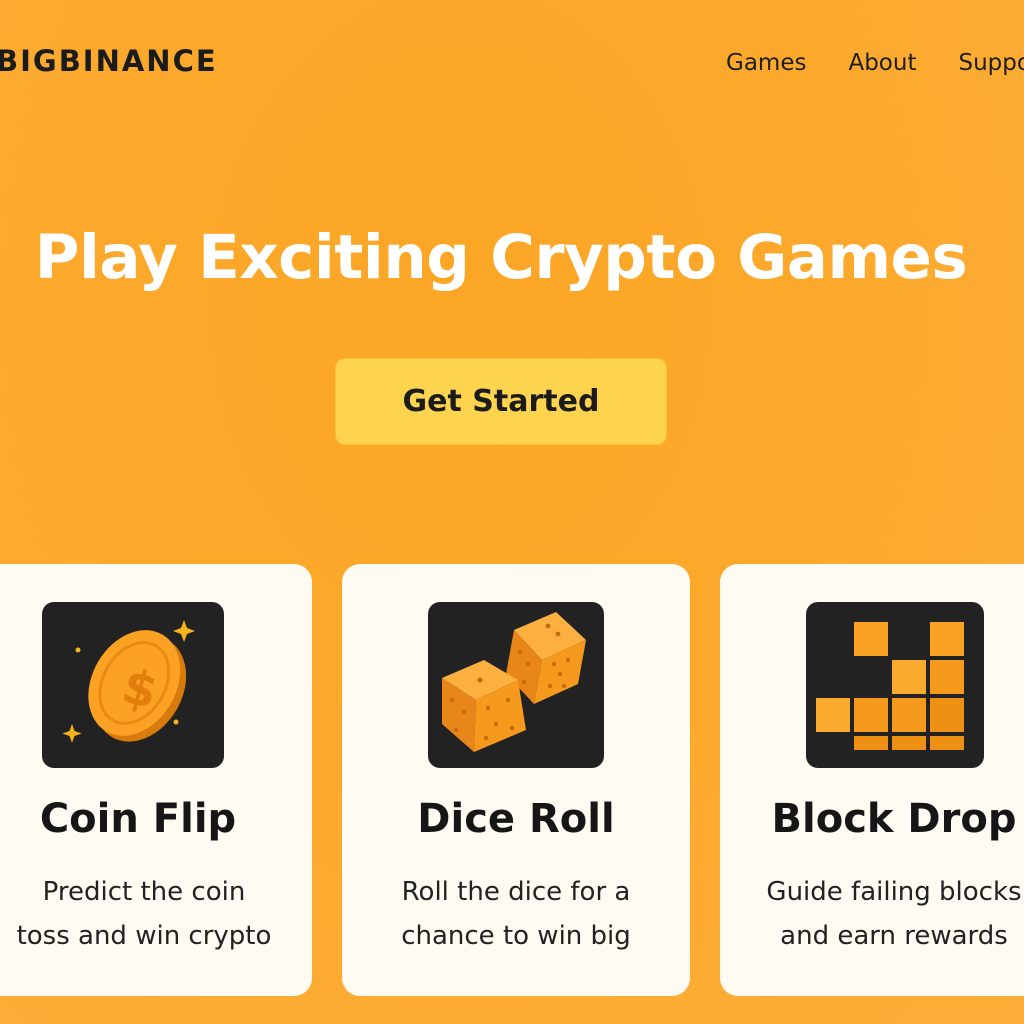  I want to click on logo: BIGBINANCE, so click(109, 61).